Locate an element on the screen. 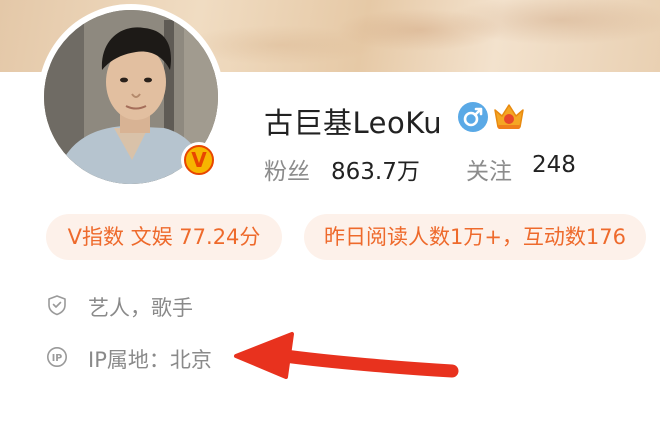 This screenshot has width=660, height=430. red-annotation-arrow is located at coordinates (346, 355).